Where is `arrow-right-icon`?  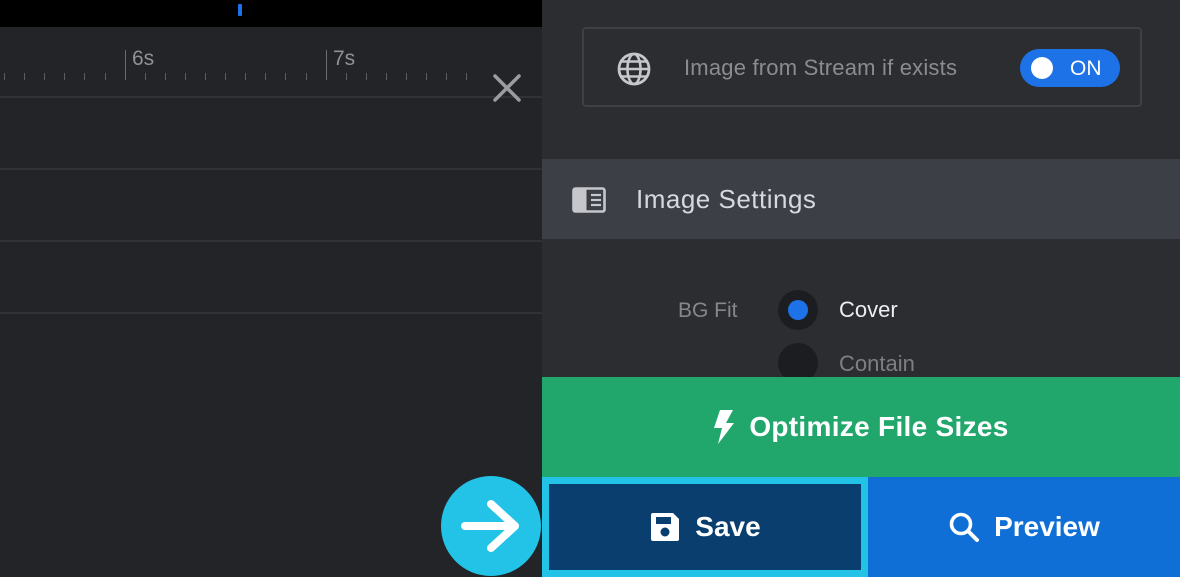 arrow-right-icon is located at coordinates (490, 526).